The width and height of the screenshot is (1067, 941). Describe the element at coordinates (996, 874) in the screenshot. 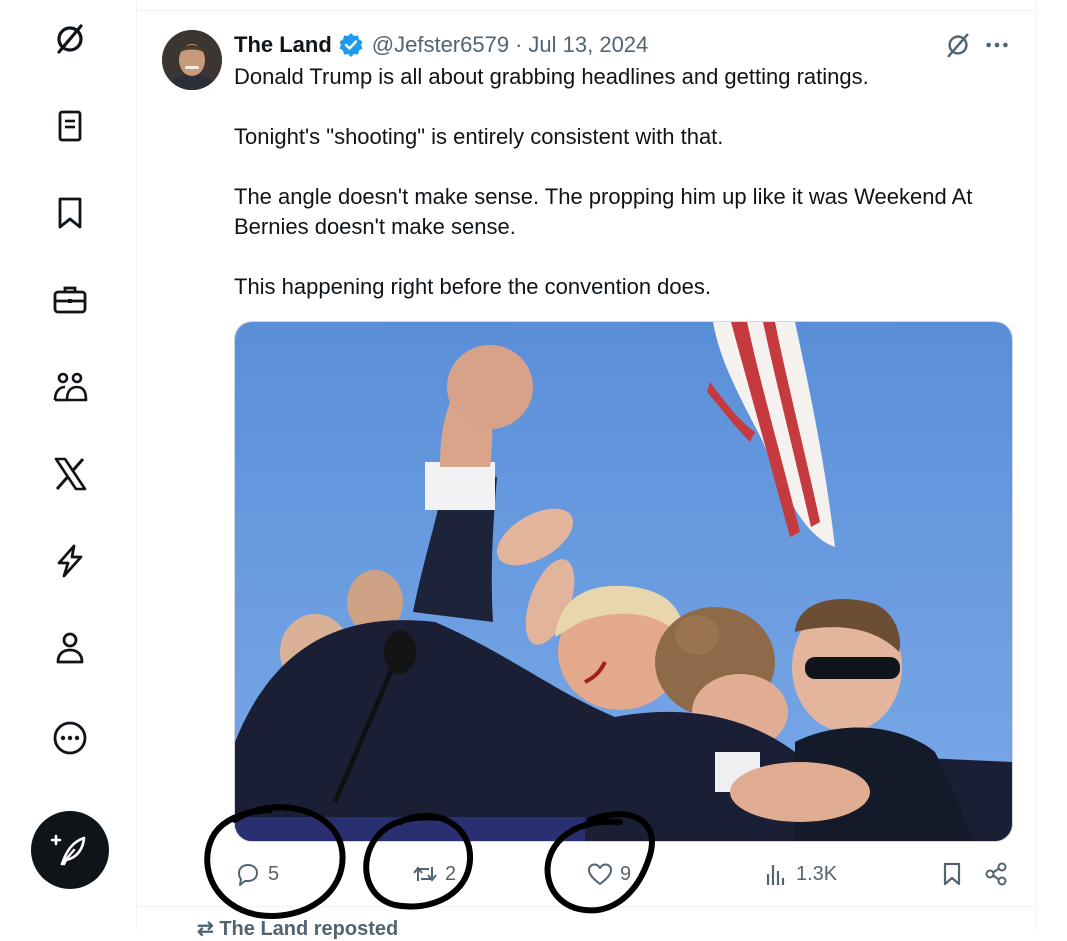

I see `share-icon` at that location.